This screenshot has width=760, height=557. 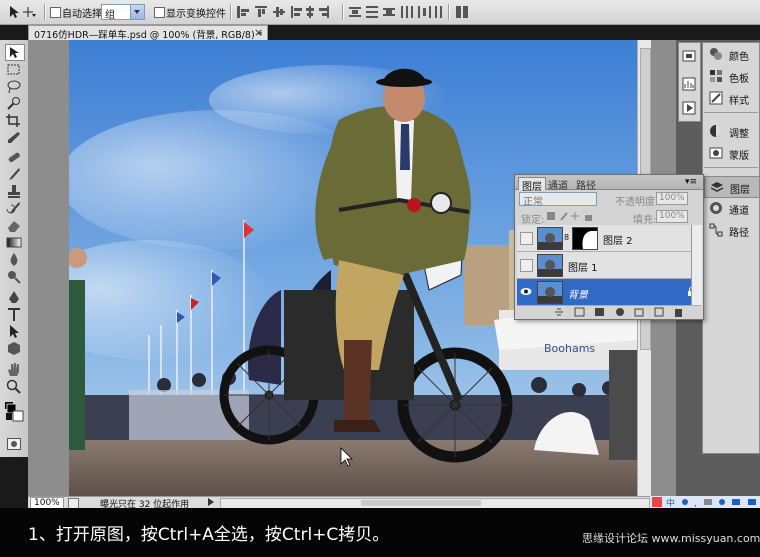 What do you see at coordinates (578, 295) in the screenshot?
I see `layer-name: 背景` at bounding box center [578, 295].